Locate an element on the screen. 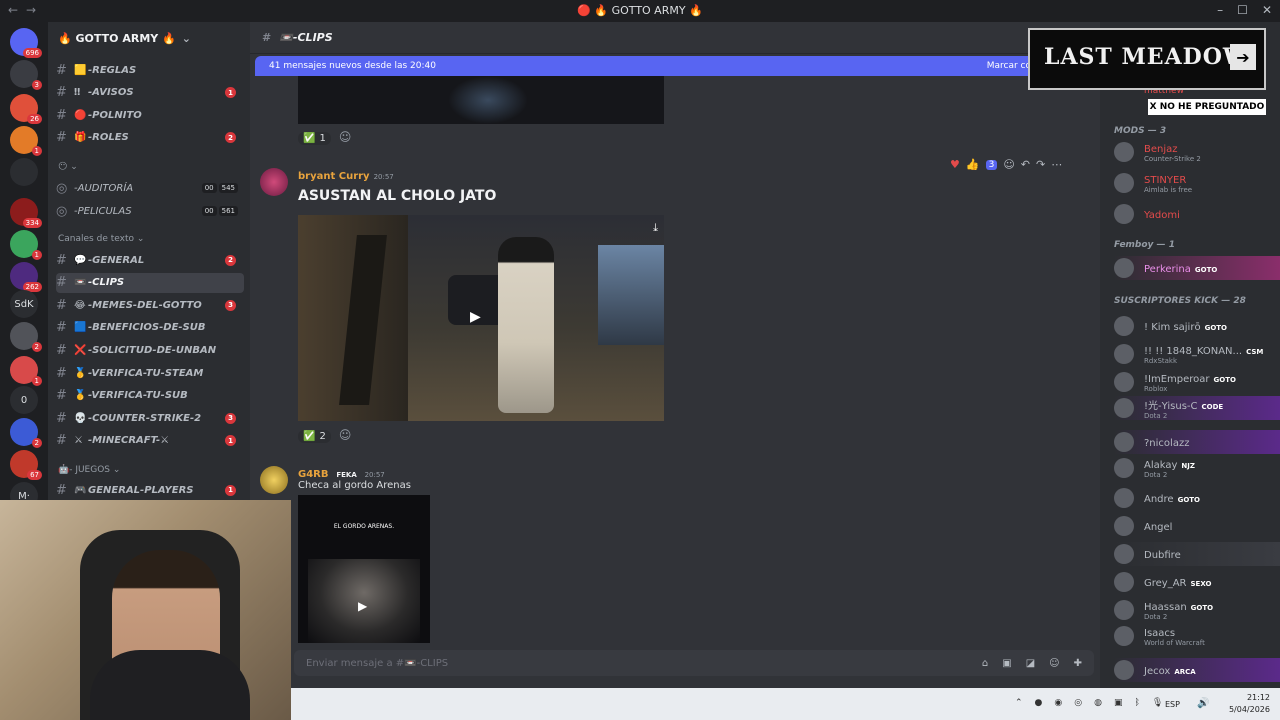  member-item: Yadomi is located at coordinates (1197, 214).